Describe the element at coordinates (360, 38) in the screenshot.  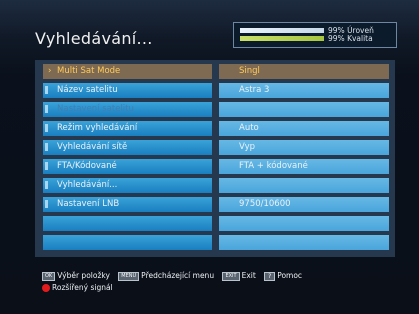
I see `signal-quality-label: Kvalita` at that location.